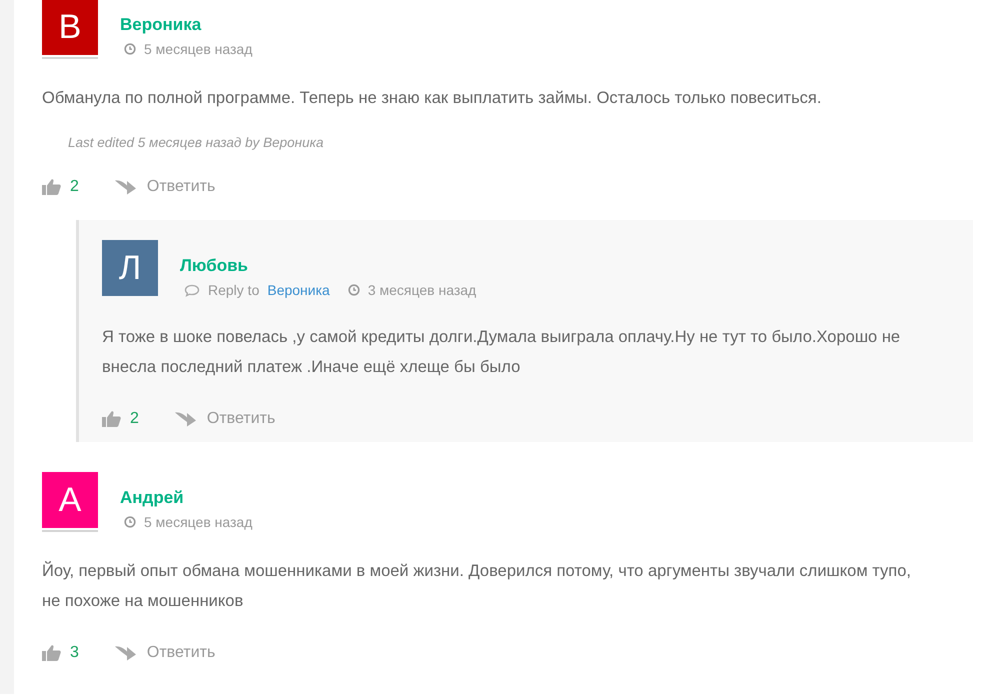 Image resolution: width=983 pixels, height=695 pixels. What do you see at coordinates (215, 266) in the screenshot?
I see `author-name: Любовь` at bounding box center [215, 266].